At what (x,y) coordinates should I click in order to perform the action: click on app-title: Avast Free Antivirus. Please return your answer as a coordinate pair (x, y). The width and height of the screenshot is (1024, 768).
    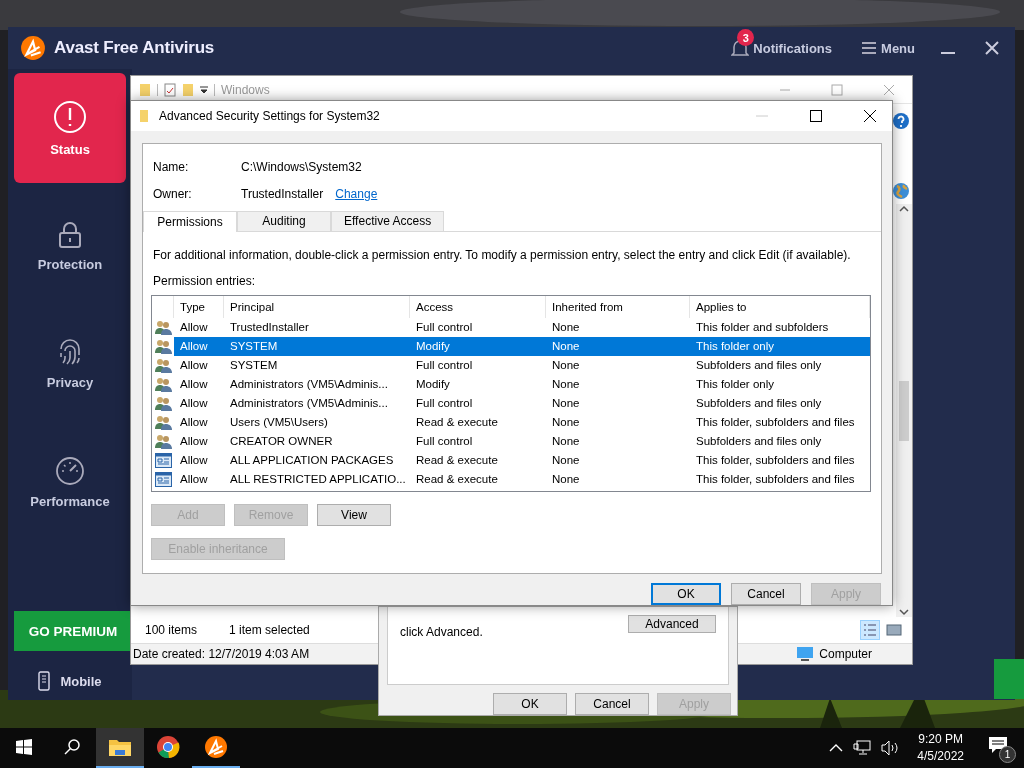
    Looking at the image, I should click on (134, 48).